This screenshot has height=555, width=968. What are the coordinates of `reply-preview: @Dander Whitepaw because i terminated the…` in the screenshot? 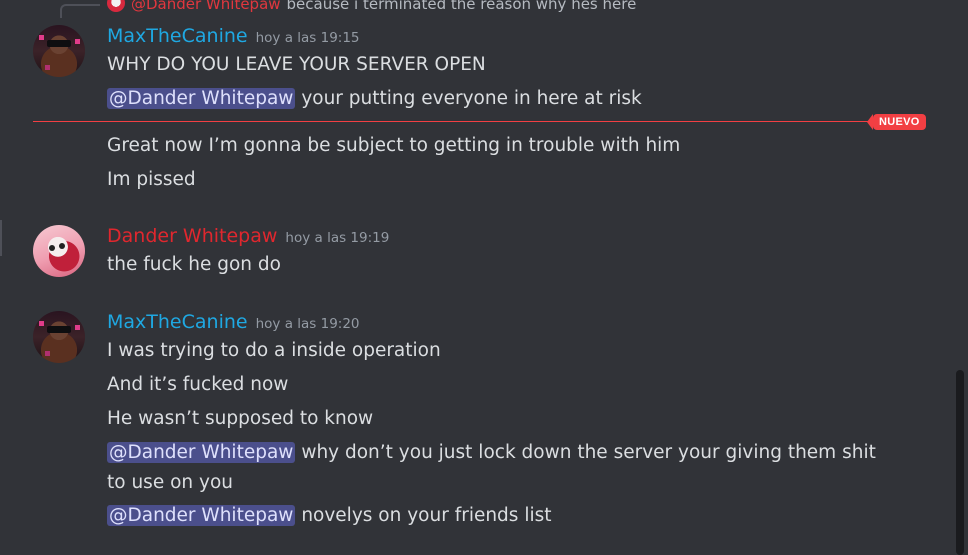 It's located at (371, 7).